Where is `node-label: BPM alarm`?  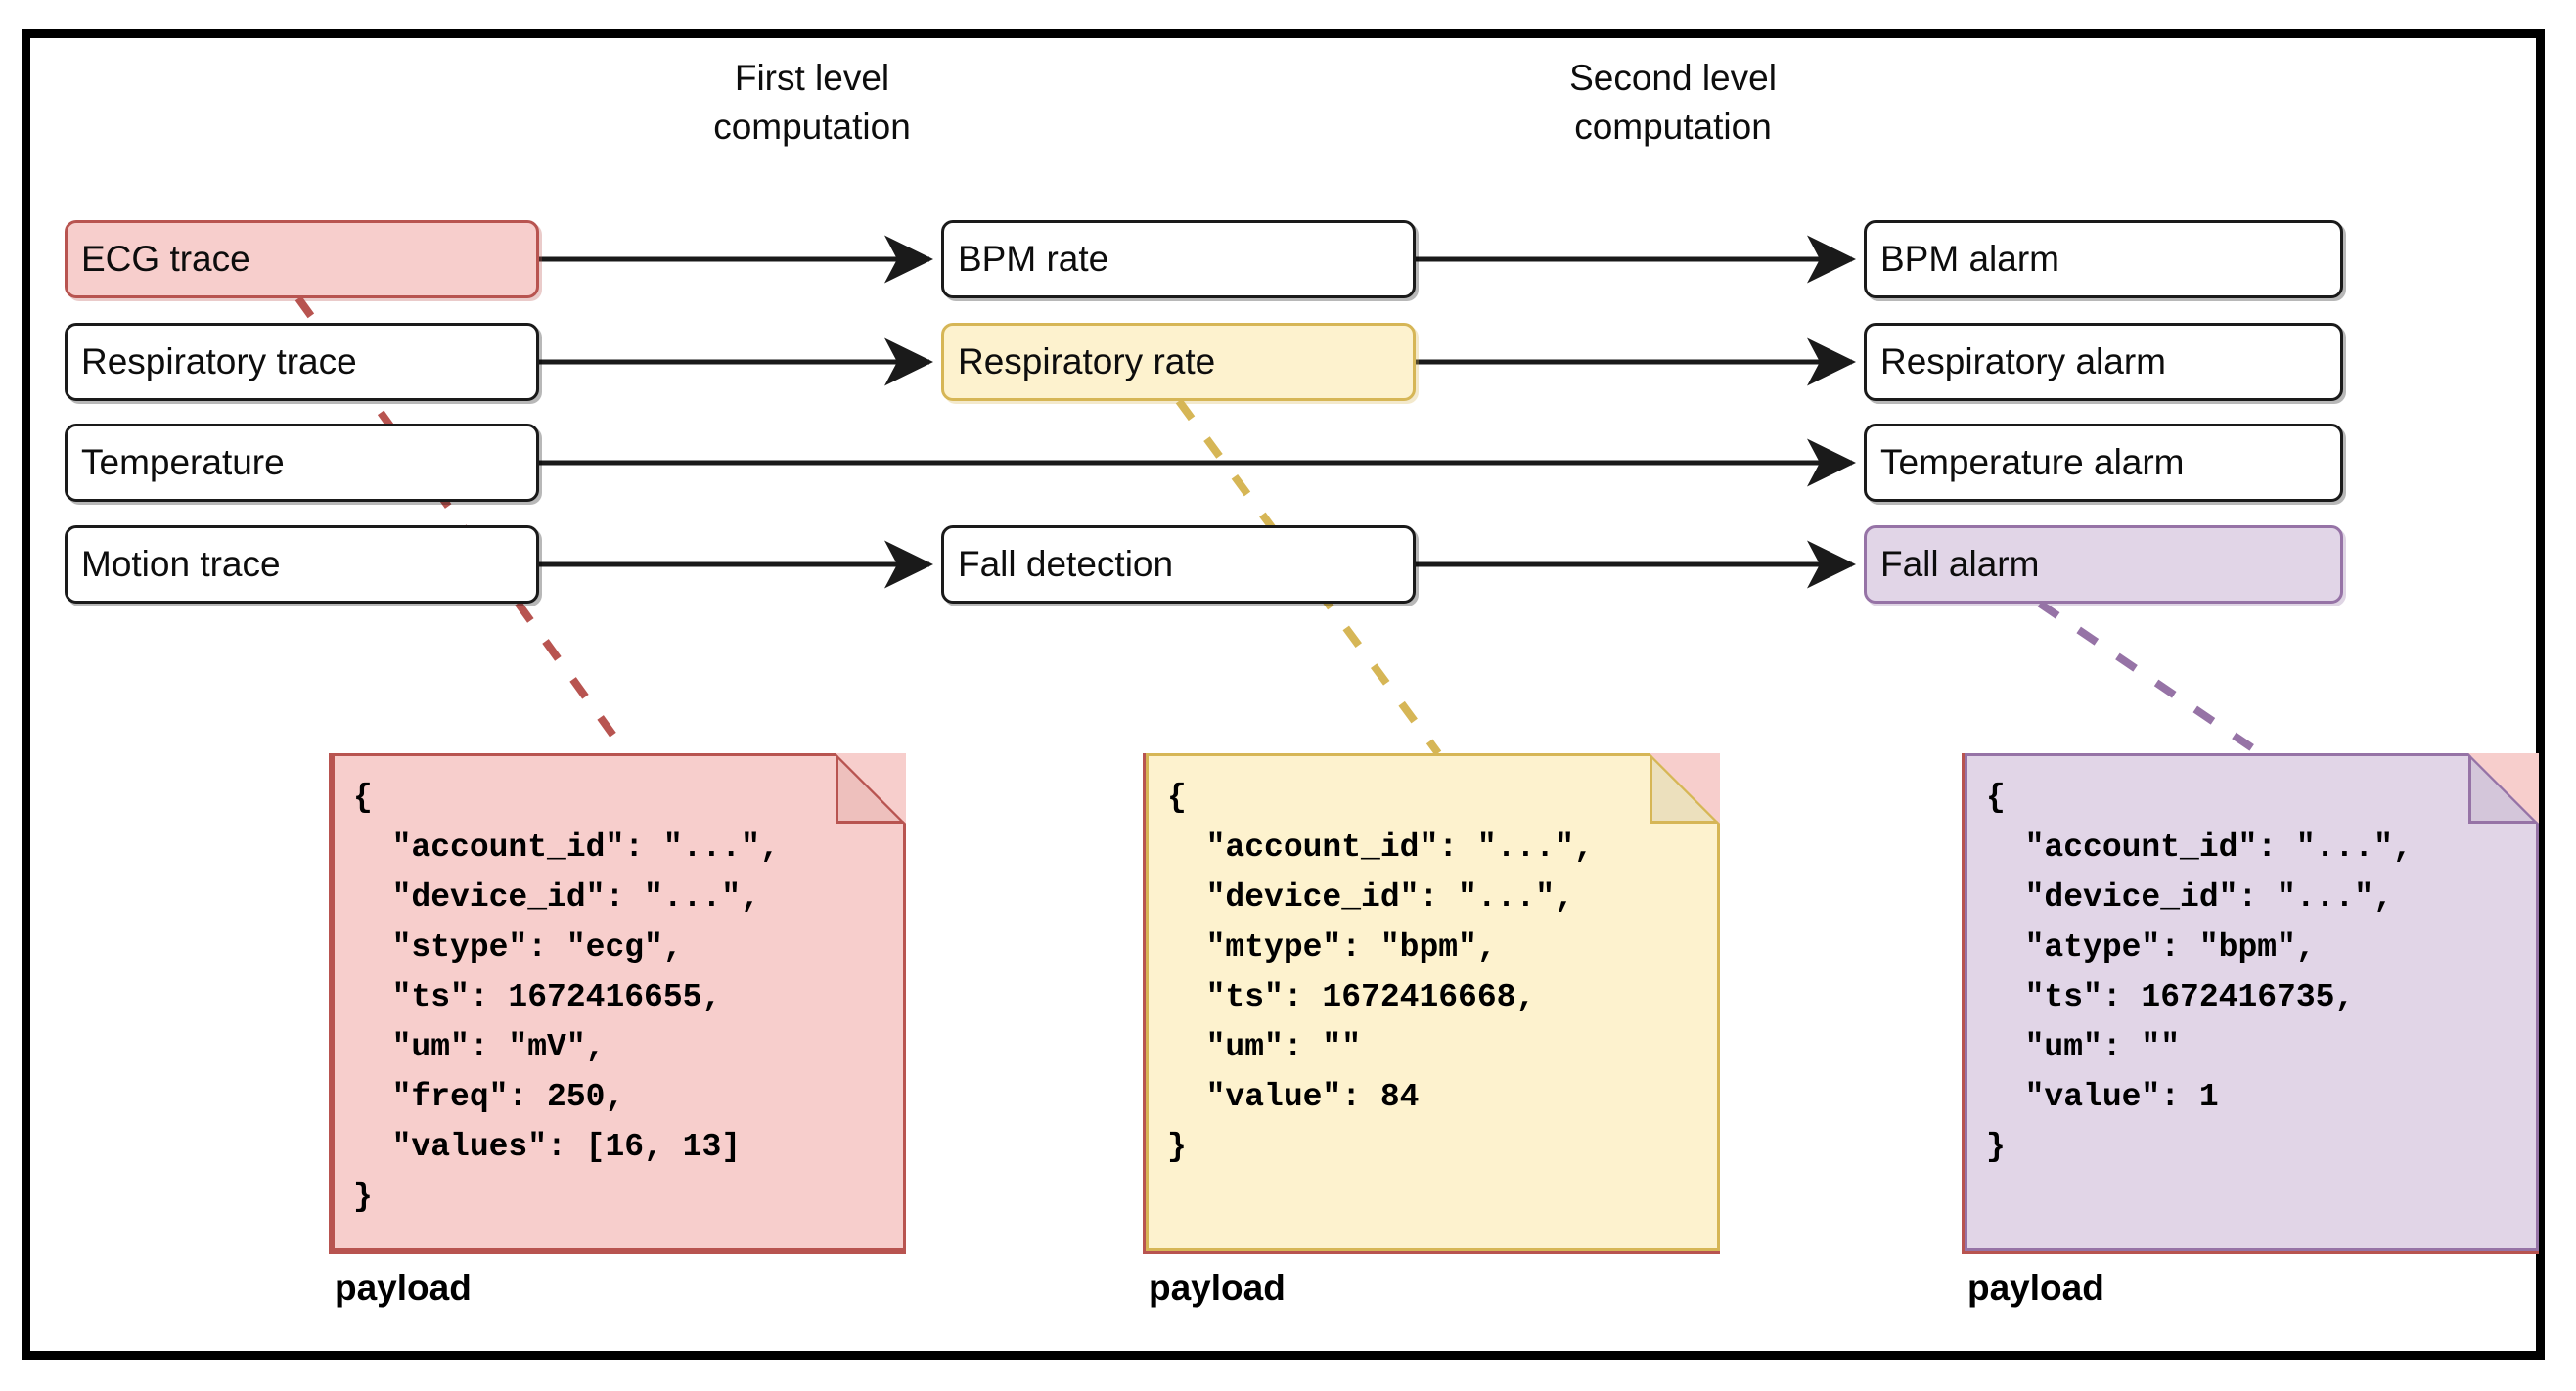 node-label: BPM alarm is located at coordinates (1969, 259).